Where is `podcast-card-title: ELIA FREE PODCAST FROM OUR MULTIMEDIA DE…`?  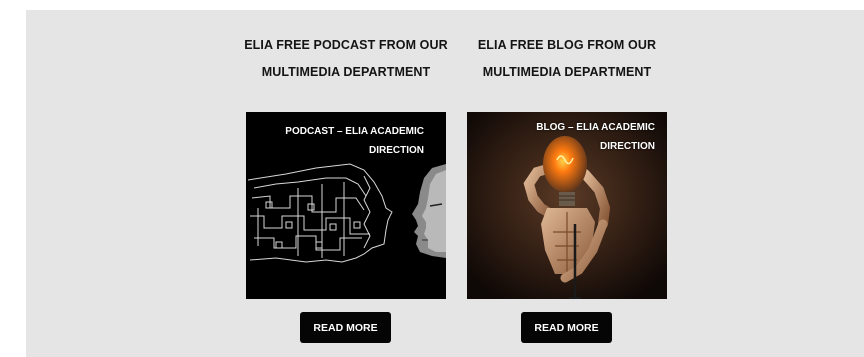 podcast-card-title: ELIA FREE PODCAST FROM OUR MULTIMEDIA DE… is located at coordinates (346, 58).